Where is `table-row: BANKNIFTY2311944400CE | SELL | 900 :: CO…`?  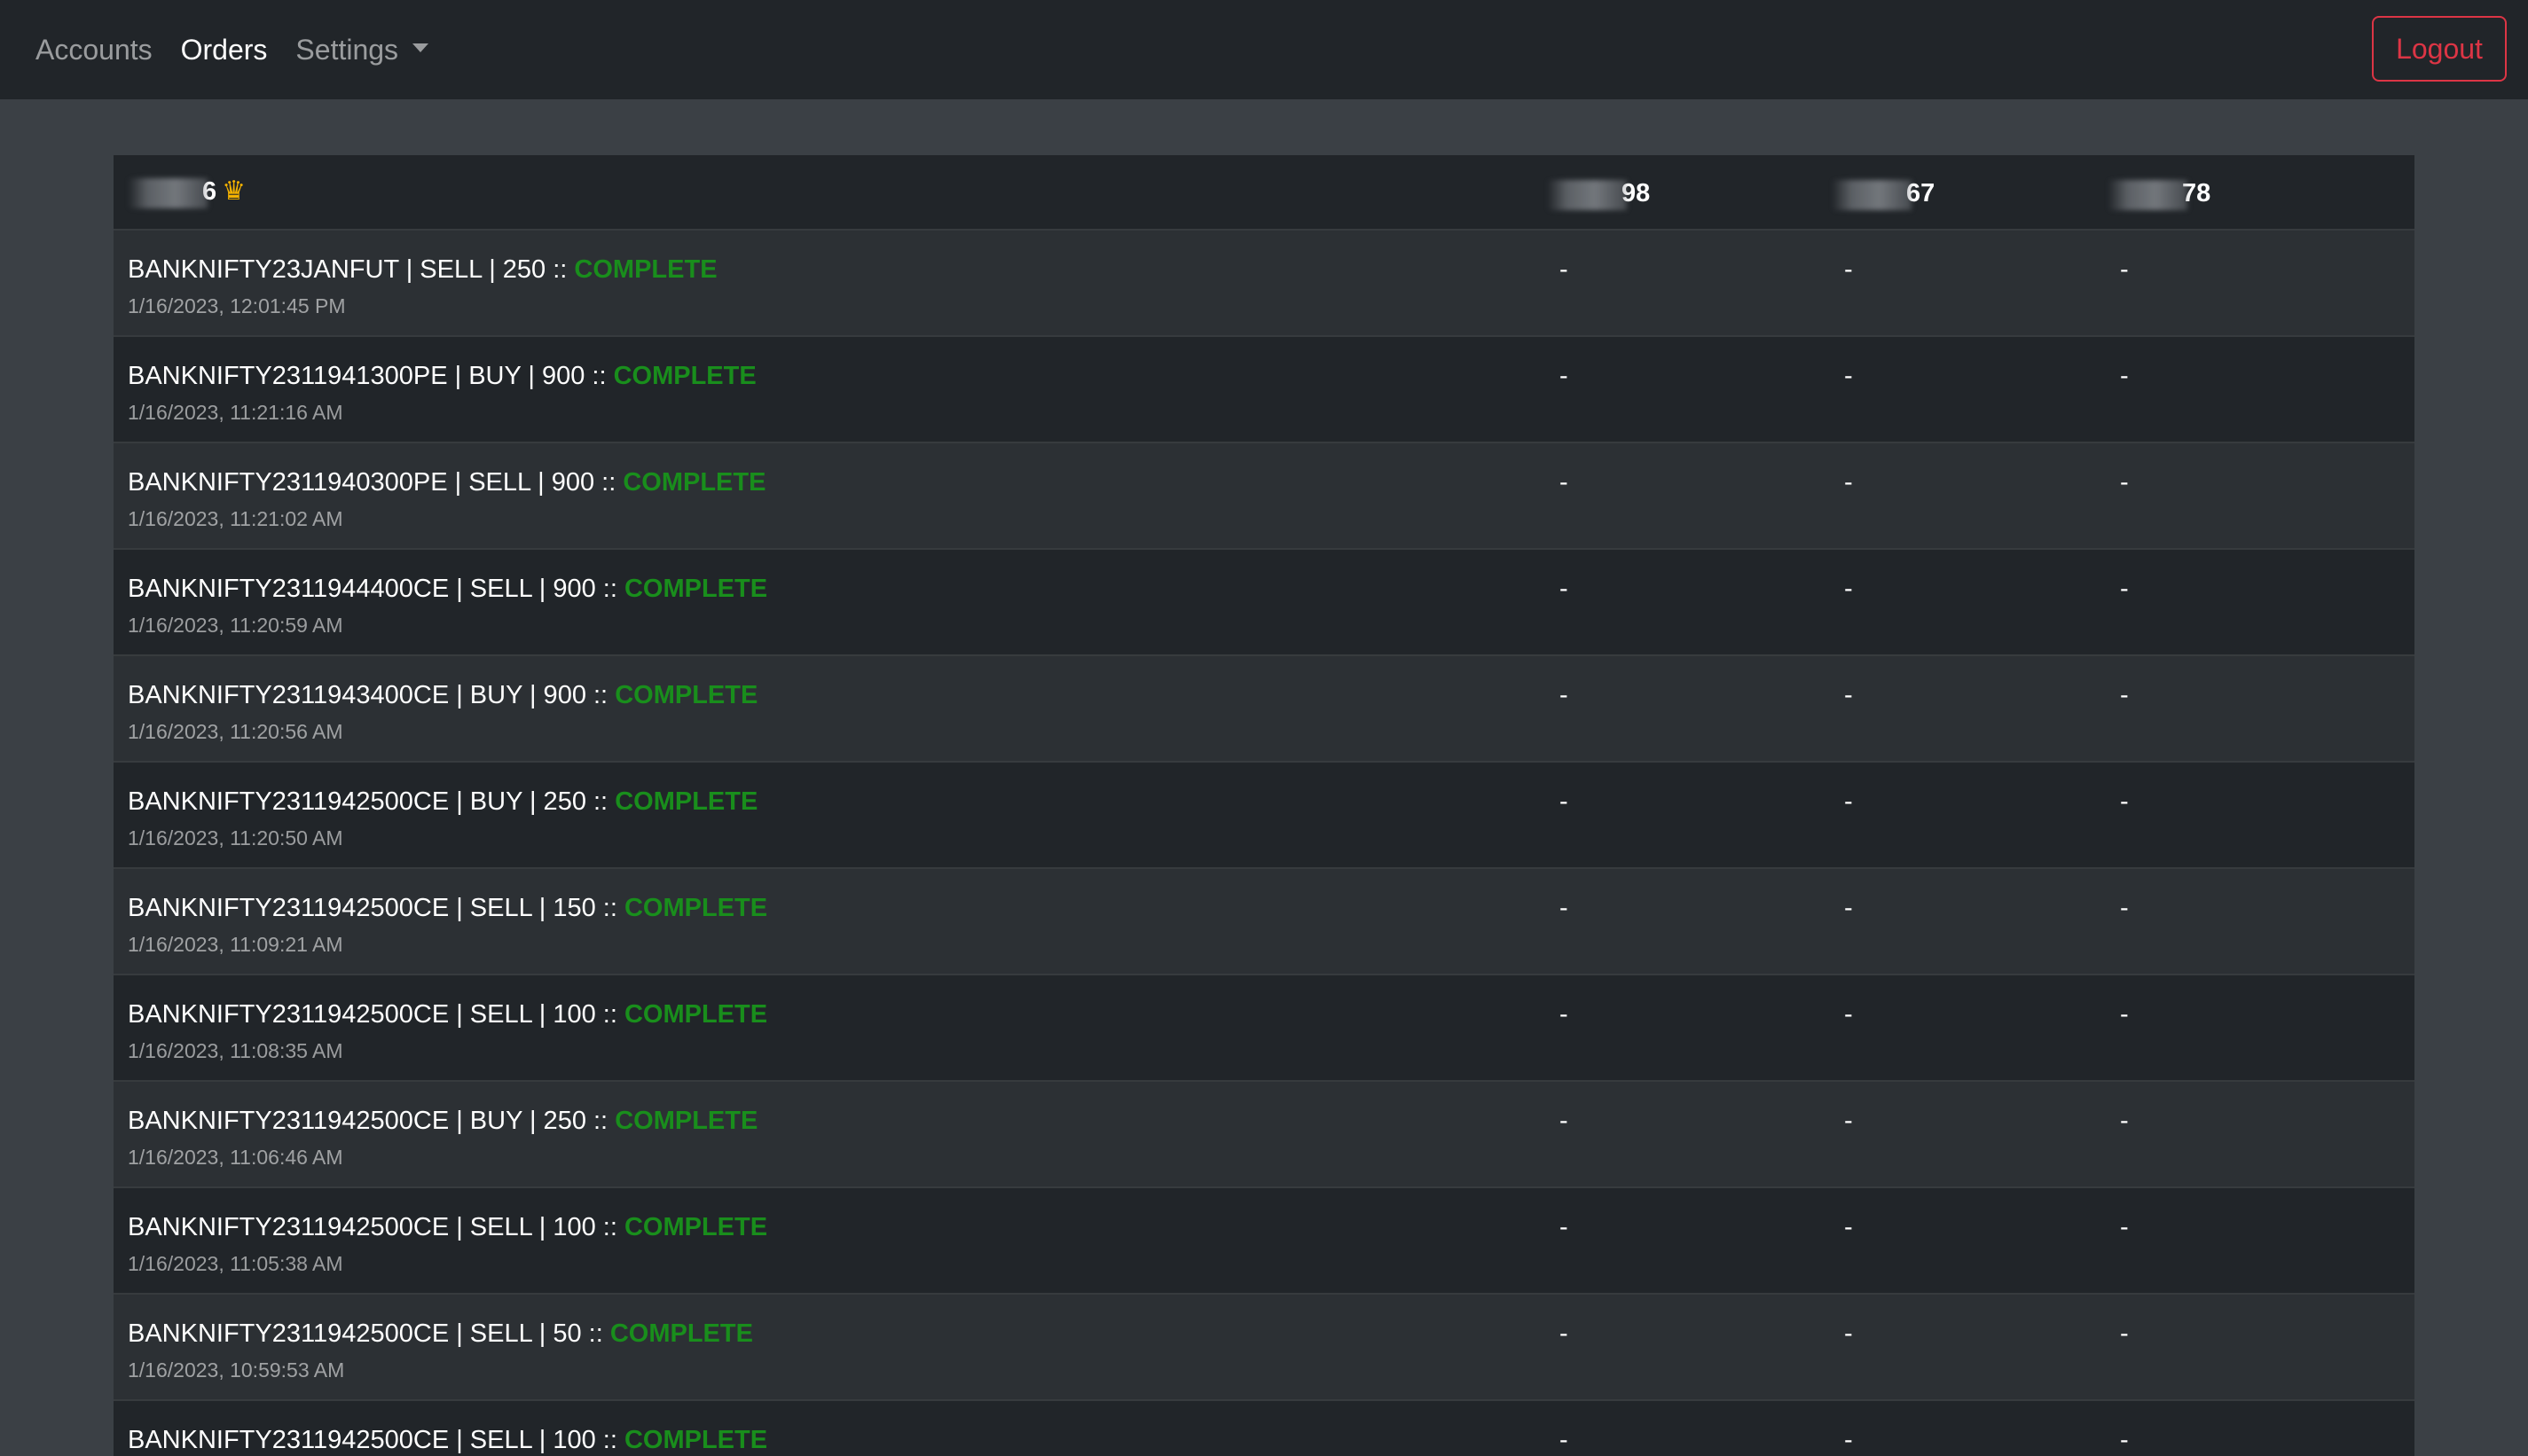
table-row: BANKNIFTY2311944400CE | SELL | 900 :: CO… is located at coordinates (1264, 602).